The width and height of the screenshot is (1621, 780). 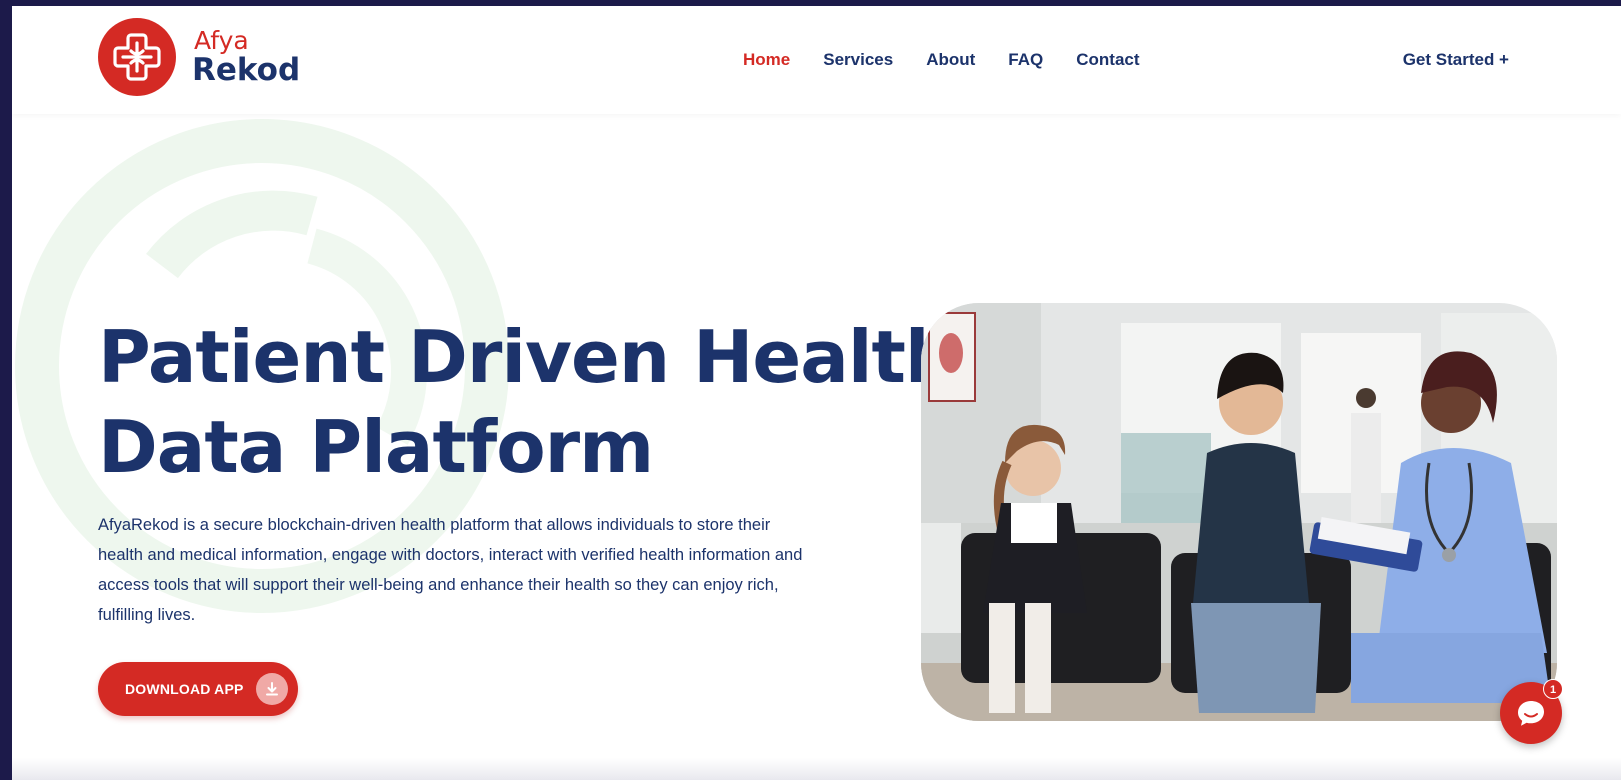 What do you see at coordinates (246, 70) in the screenshot?
I see `logo-word-rekod: Rekod` at bounding box center [246, 70].